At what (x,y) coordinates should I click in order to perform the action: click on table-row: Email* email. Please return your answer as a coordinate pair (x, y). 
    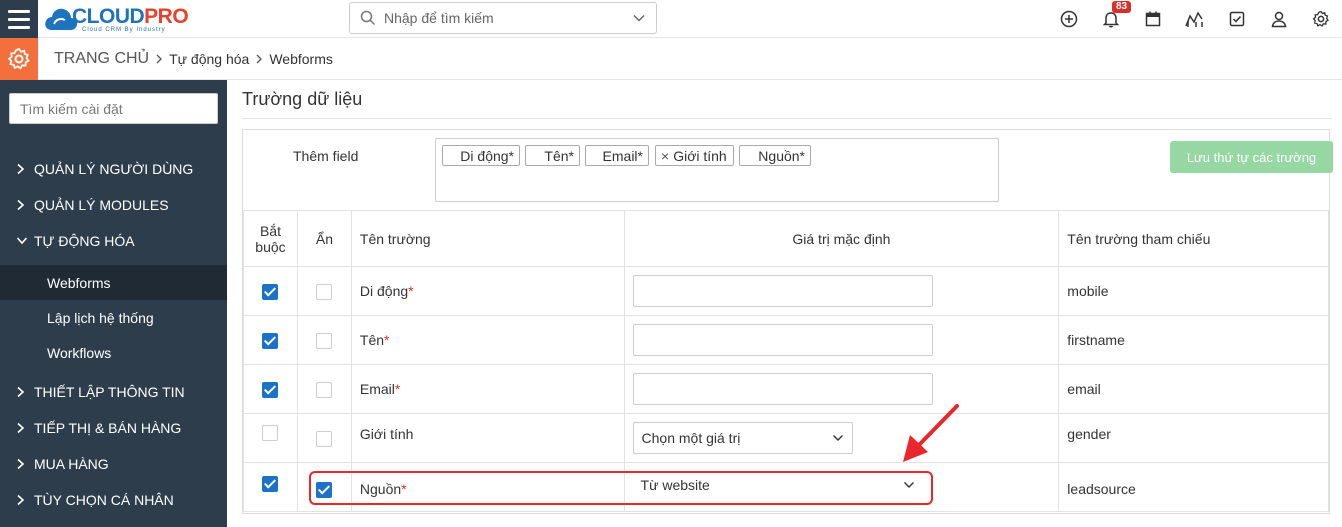
    Looking at the image, I should click on (786, 389).